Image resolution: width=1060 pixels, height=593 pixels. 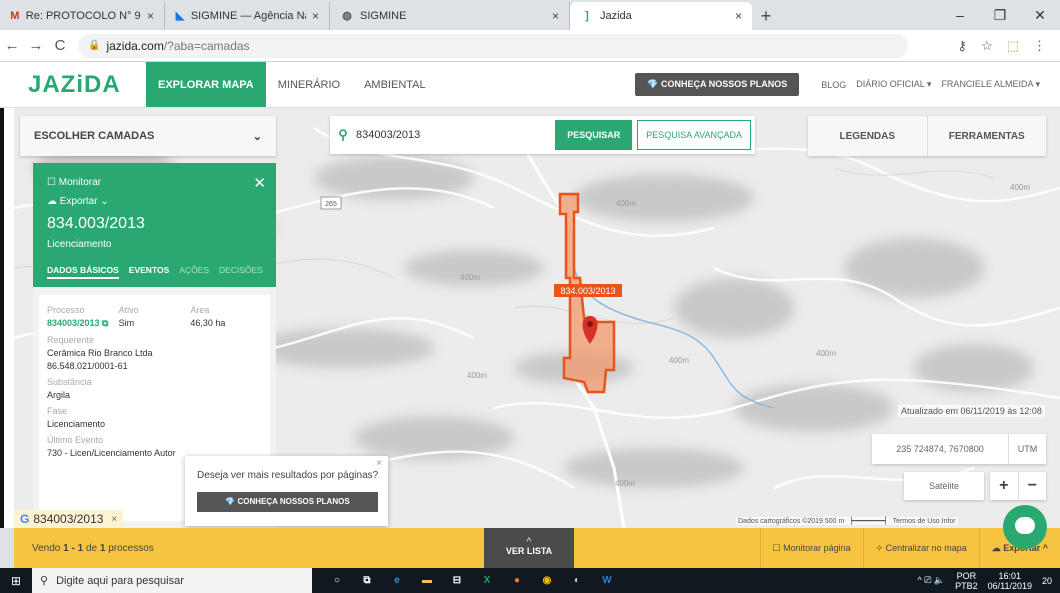 I want to click on excel-icon: X, so click(x=487, y=581).